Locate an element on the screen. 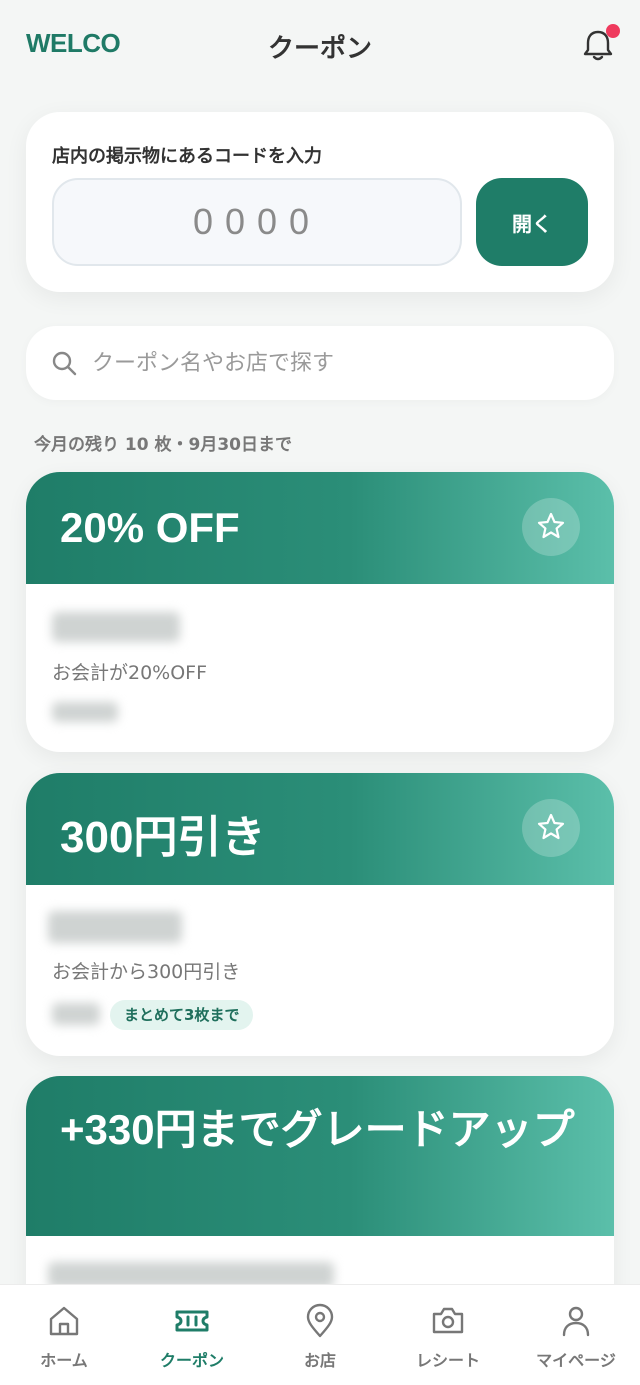  nav-coupon: クーポン is located at coordinates (192, 1335).